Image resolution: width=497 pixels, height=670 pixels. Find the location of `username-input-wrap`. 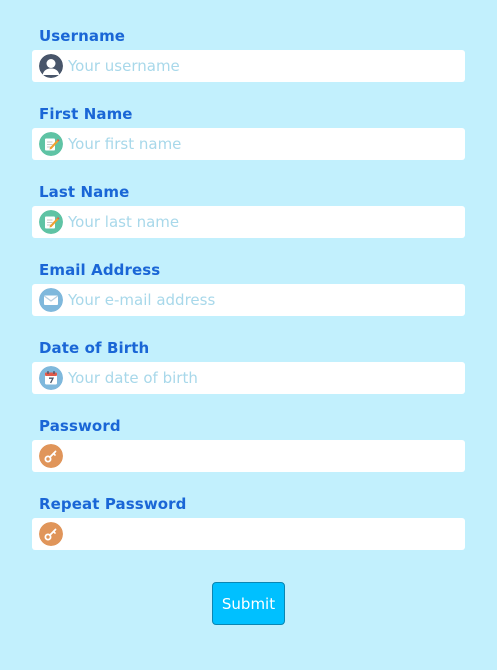

username-input-wrap is located at coordinates (248, 66).